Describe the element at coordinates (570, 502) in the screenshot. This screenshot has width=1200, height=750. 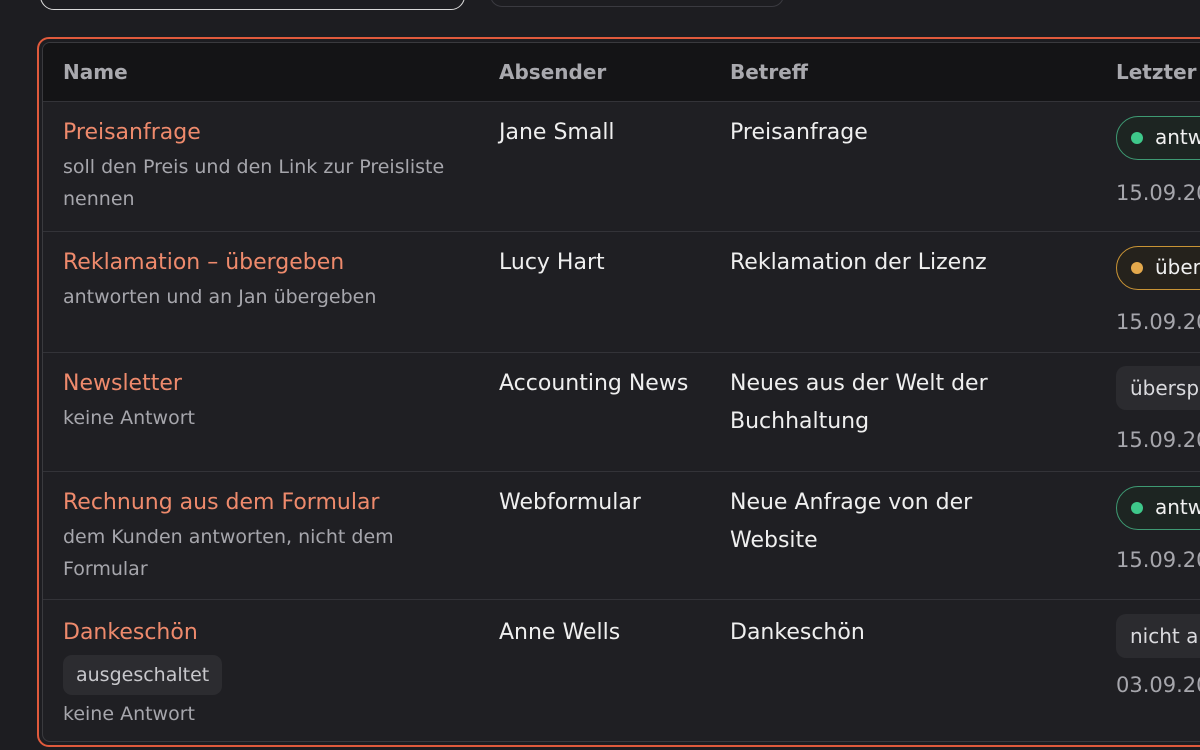
I see `sender-cell: Webformular` at that location.